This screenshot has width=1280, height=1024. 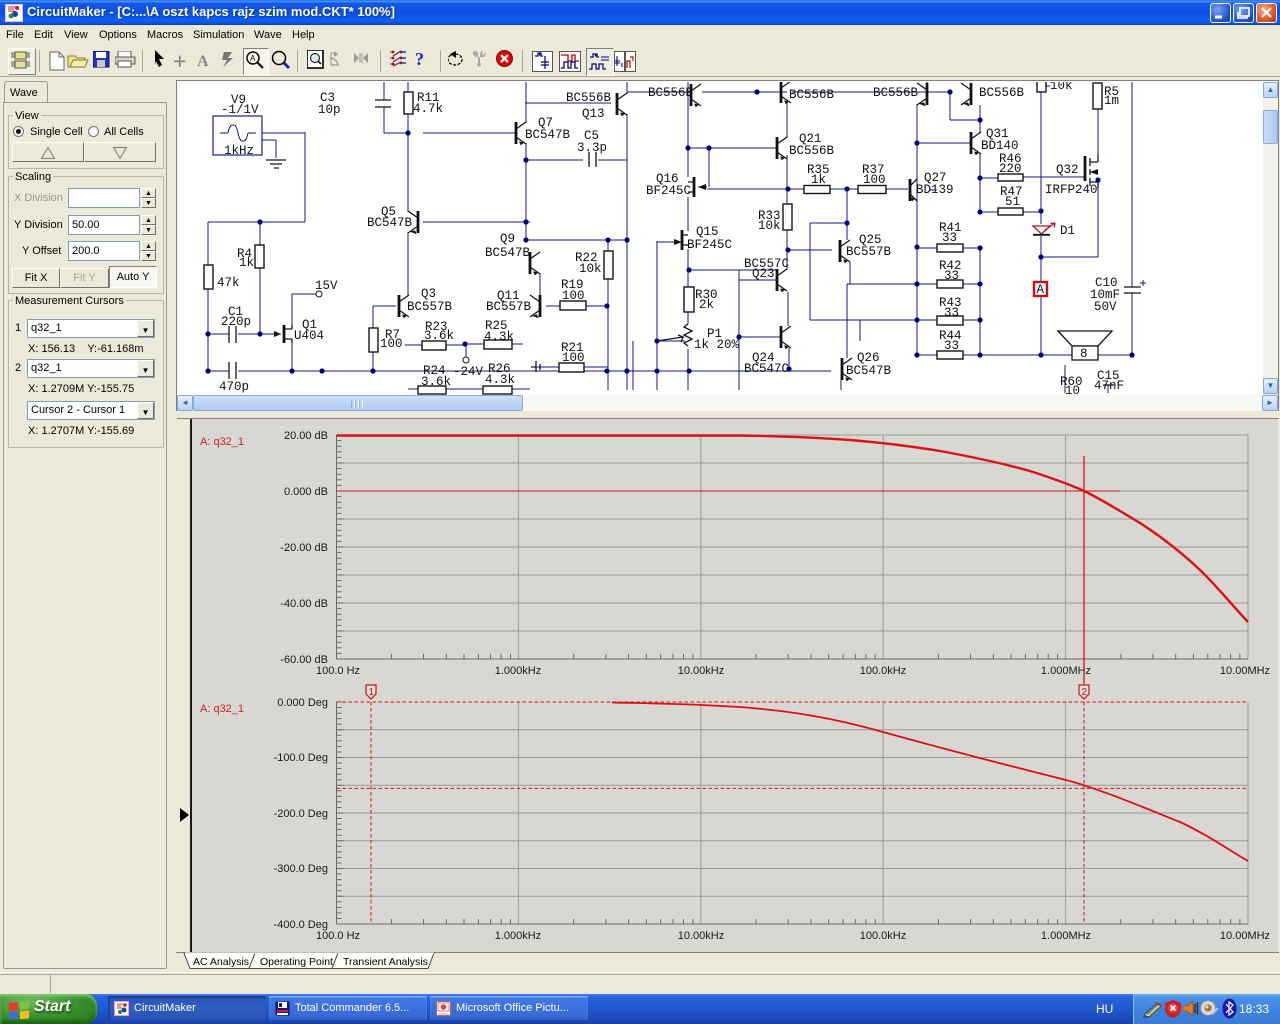 I want to click on svg-text: Q26, so click(x=868, y=358).